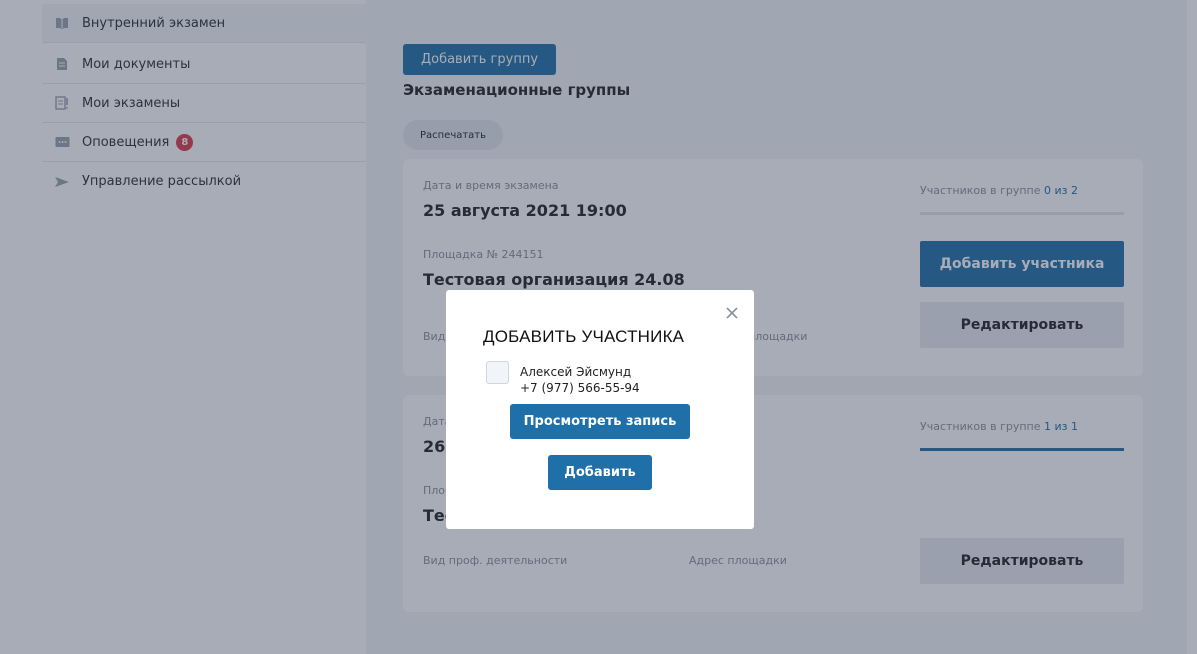 The image size is (1197, 654). Describe the element at coordinates (732, 311) in the screenshot. I see `close-icon` at that location.